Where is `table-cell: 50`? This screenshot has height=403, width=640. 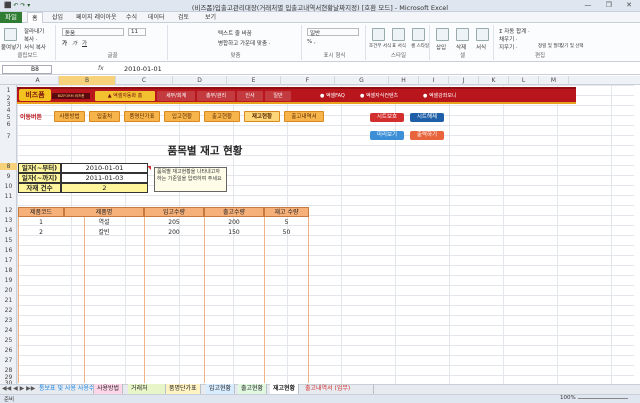 table-cell: 50 is located at coordinates (286, 233).